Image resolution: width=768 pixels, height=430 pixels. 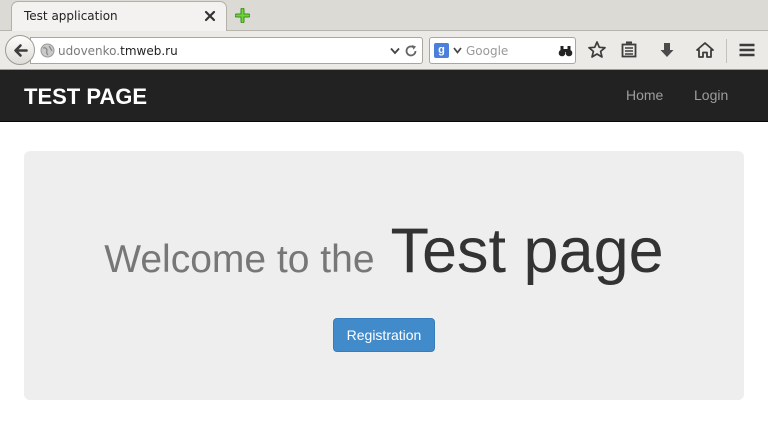 I want to click on nav-login-link: Login, so click(x=711, y=95).